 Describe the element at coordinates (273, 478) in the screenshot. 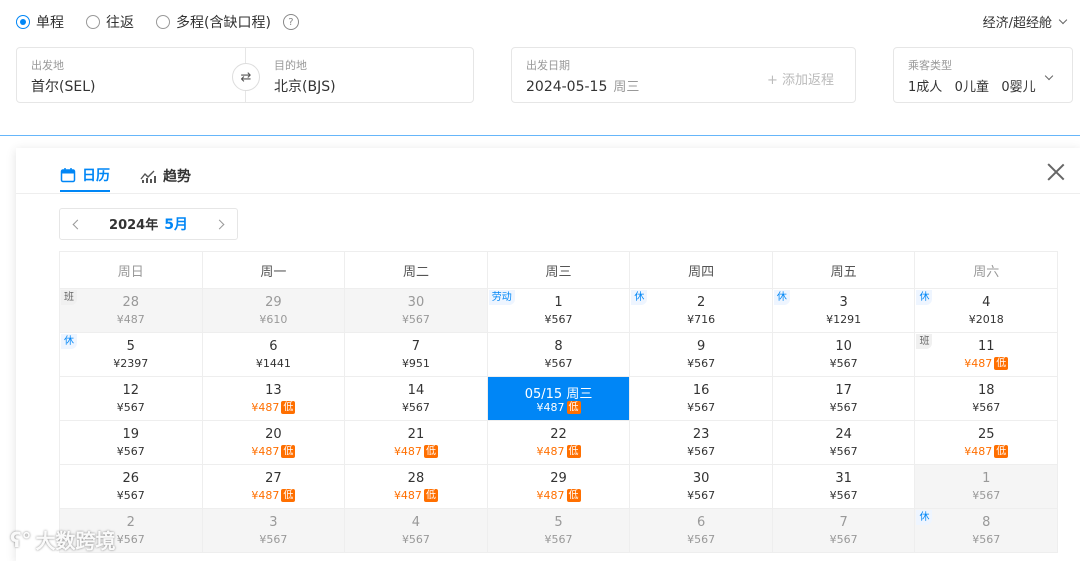

I see `day-number: 27` at that location.